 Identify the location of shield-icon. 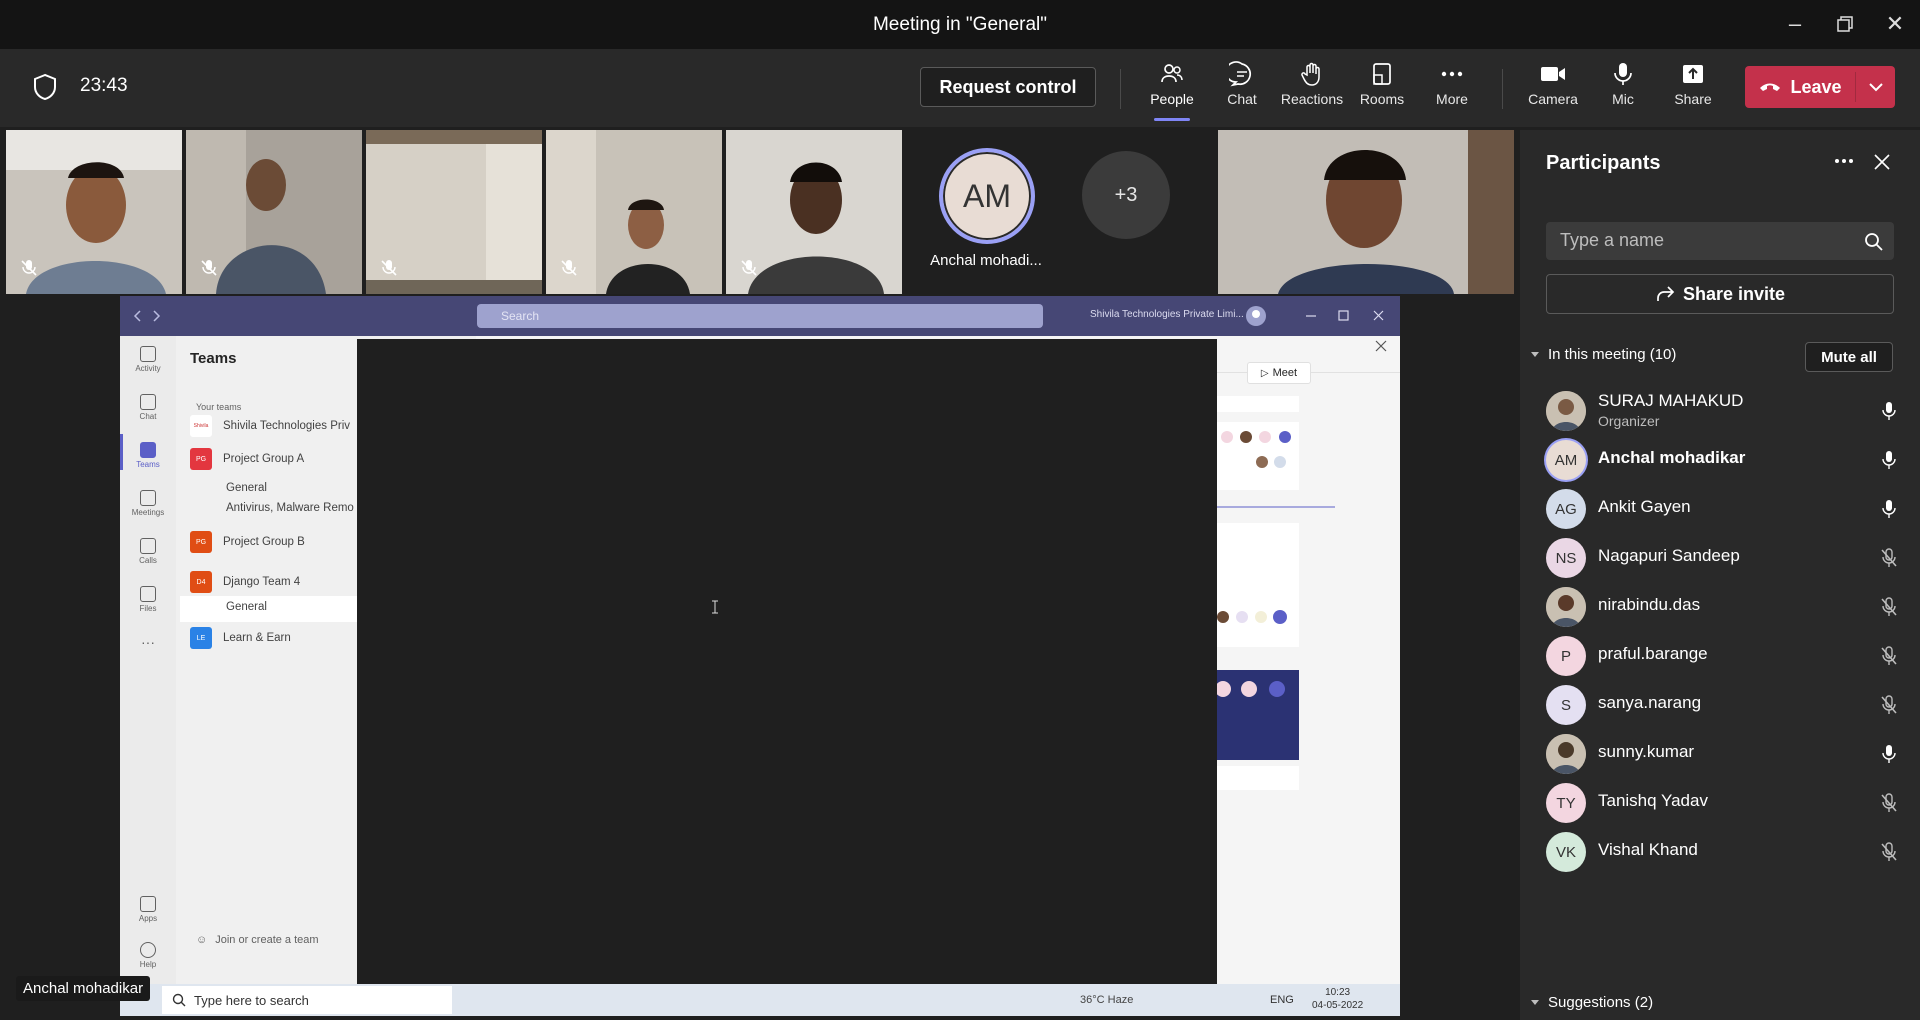
(45, 89).